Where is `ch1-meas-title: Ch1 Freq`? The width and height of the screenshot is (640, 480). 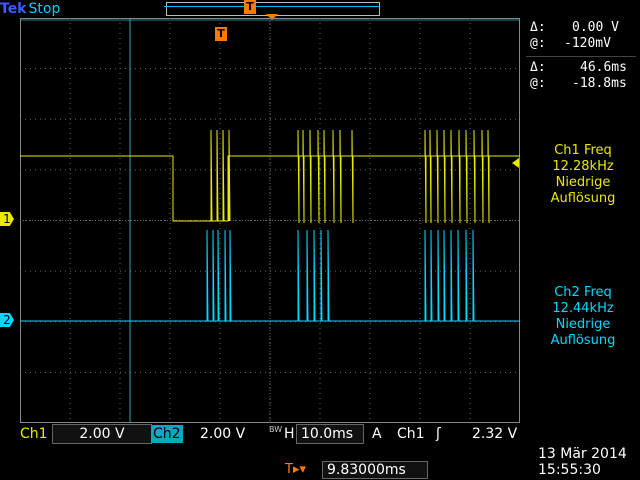
ch1-meas-title: Ch1 Freq is located at coordinates (583, 150).